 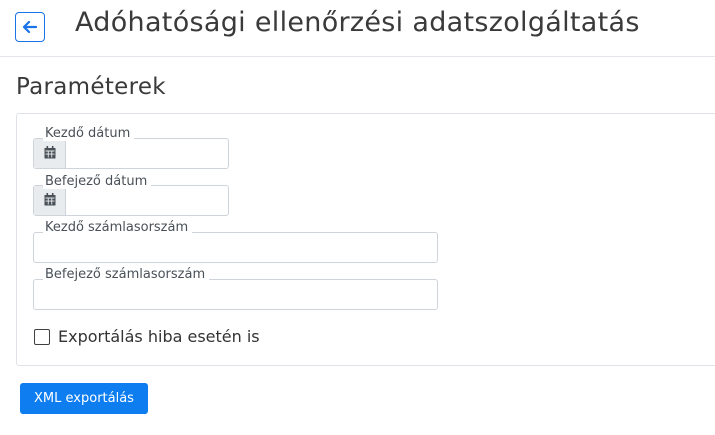 I want to click on end-invoice-input, so click(x=235, y=294).